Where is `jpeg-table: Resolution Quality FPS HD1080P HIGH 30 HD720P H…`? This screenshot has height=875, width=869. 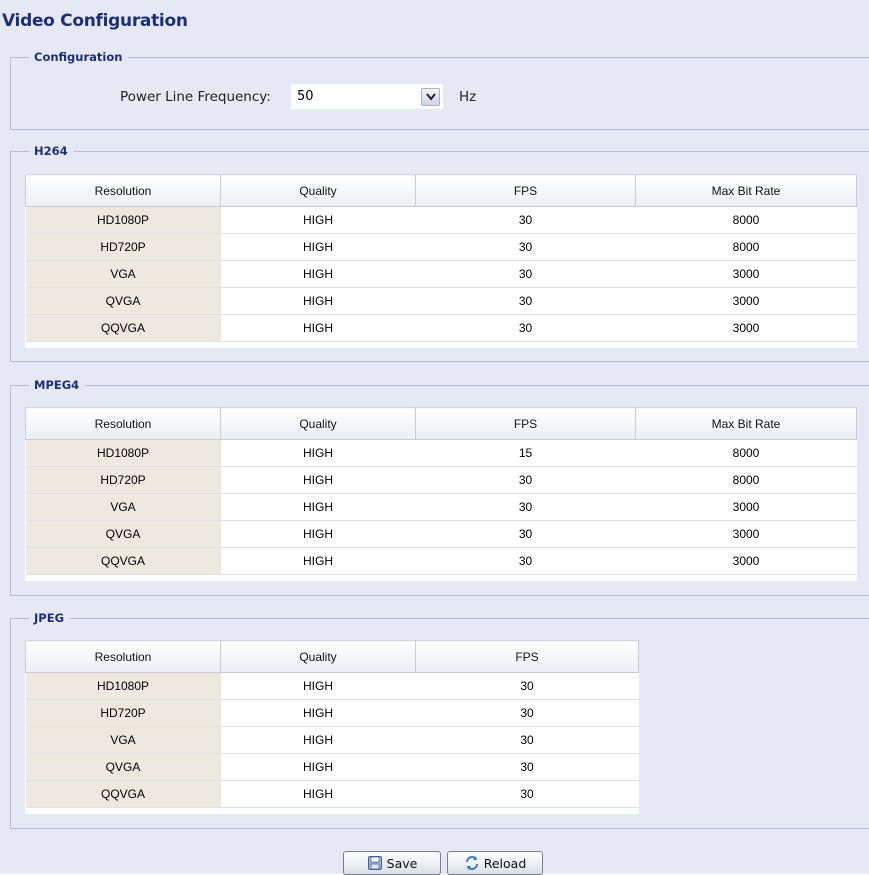 jpeg-table: Resolution Quality FPS HD1080P HIGH 30 HD720P H… is located at coordinates (332, 727).